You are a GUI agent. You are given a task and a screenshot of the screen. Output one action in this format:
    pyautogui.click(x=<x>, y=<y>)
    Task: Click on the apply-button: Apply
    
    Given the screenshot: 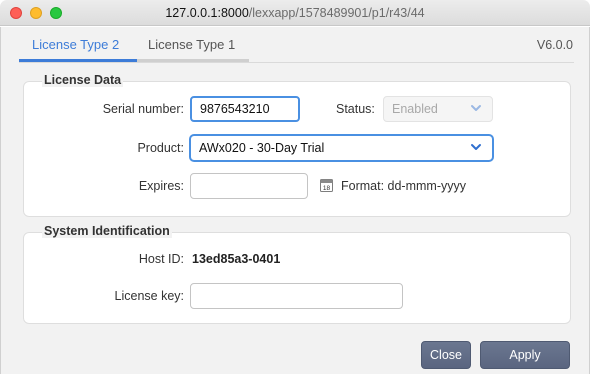 What is the action you would take?
    pyautogui.click(x=525, y=355)
    